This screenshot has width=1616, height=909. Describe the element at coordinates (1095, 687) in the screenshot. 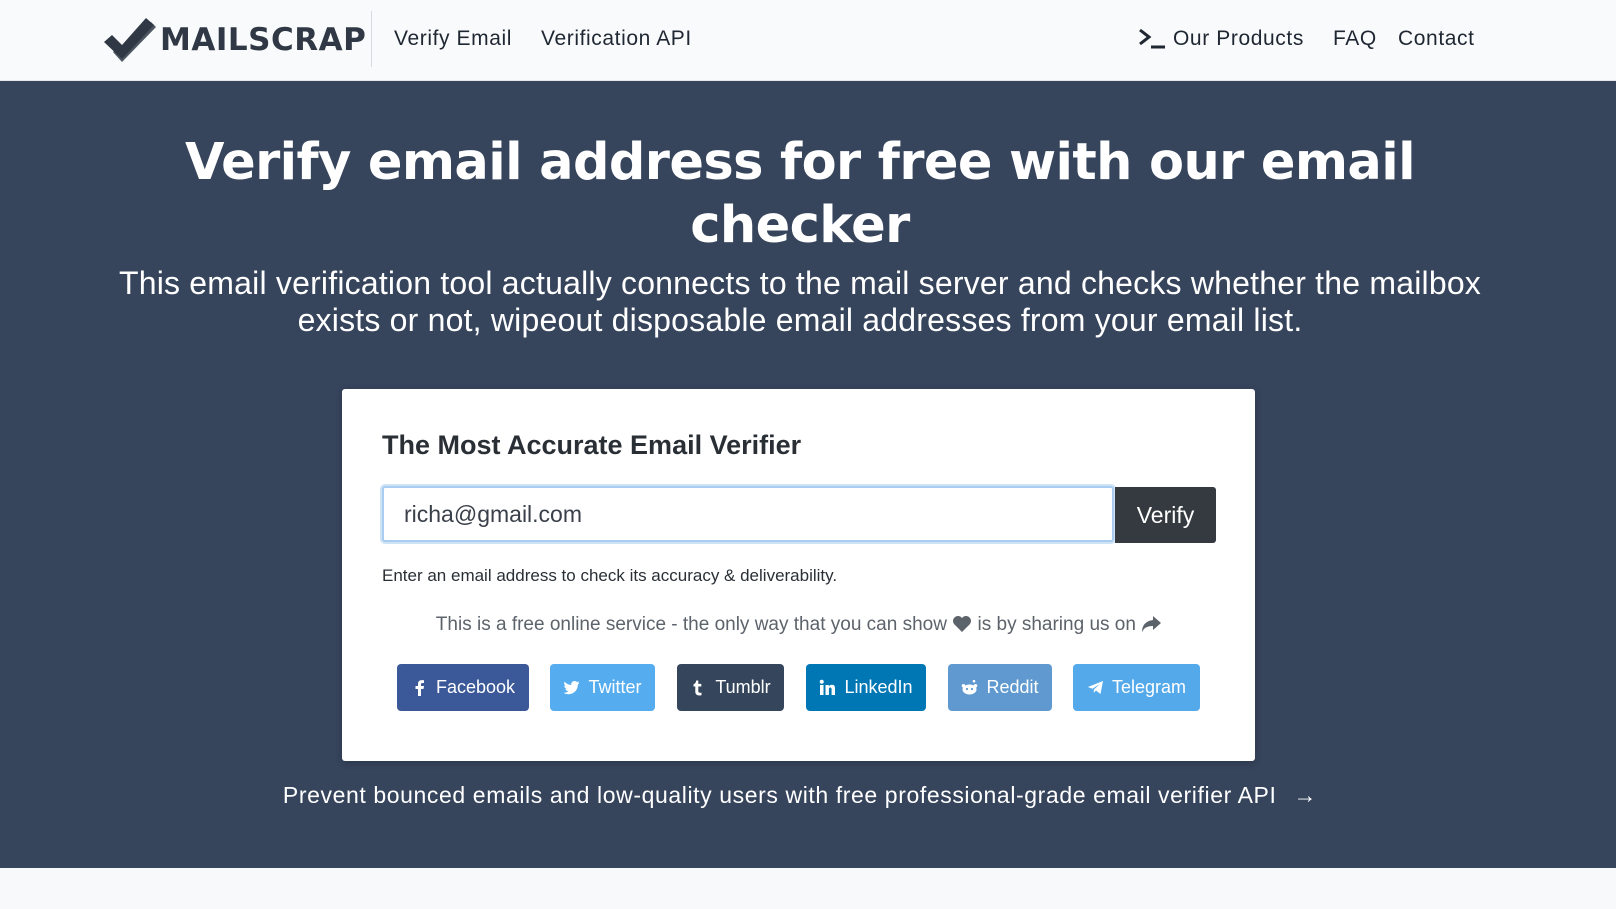

I see `telegram-icon` at that location.